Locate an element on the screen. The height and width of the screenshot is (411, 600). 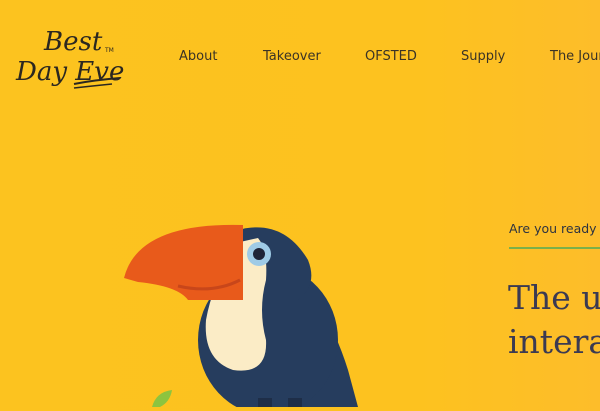
headline-line-1: The ur is located at coordinates (554, 297).